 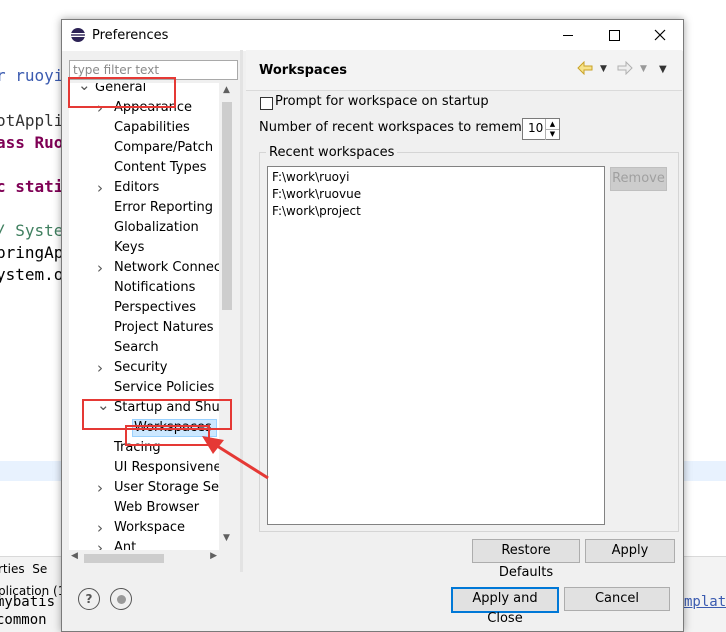 I want to click on scroll-up-icon: ▲, so click(x=226, y=90).